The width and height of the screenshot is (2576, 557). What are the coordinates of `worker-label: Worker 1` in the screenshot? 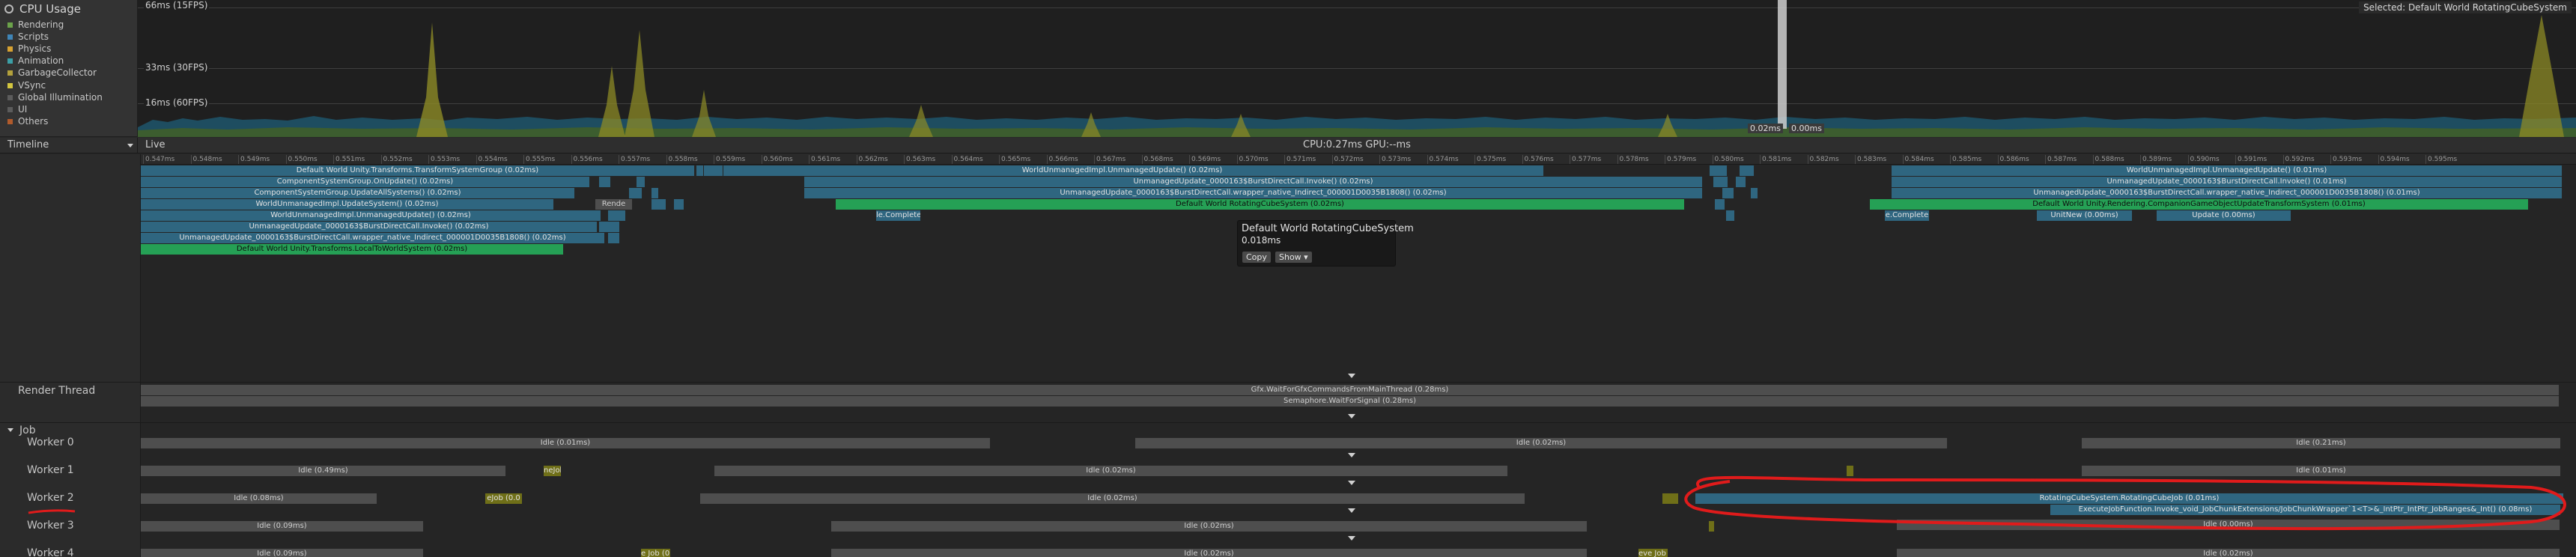 It's located at (50, 470).